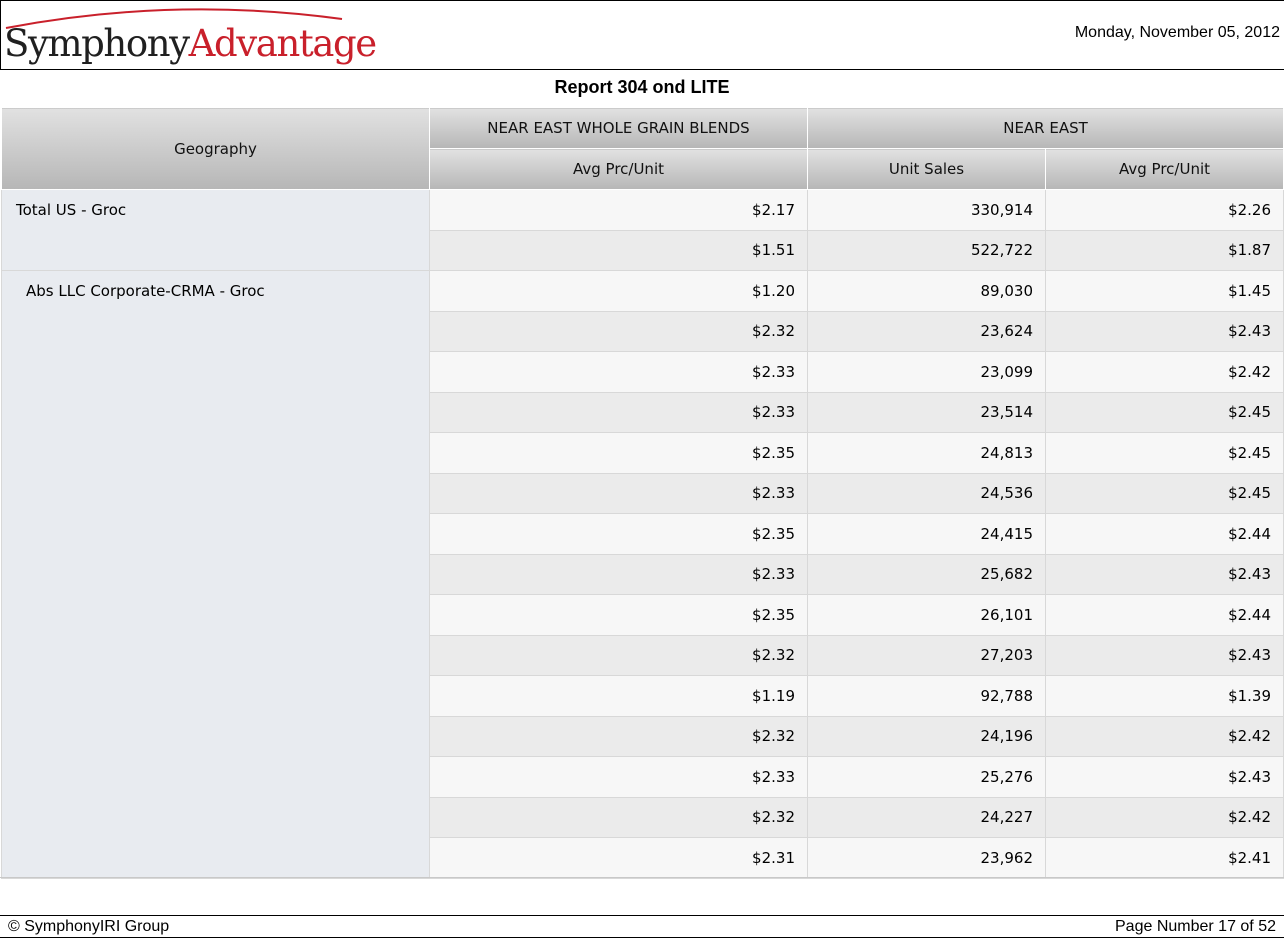  I want to click on header-rule, so click(642, 69).